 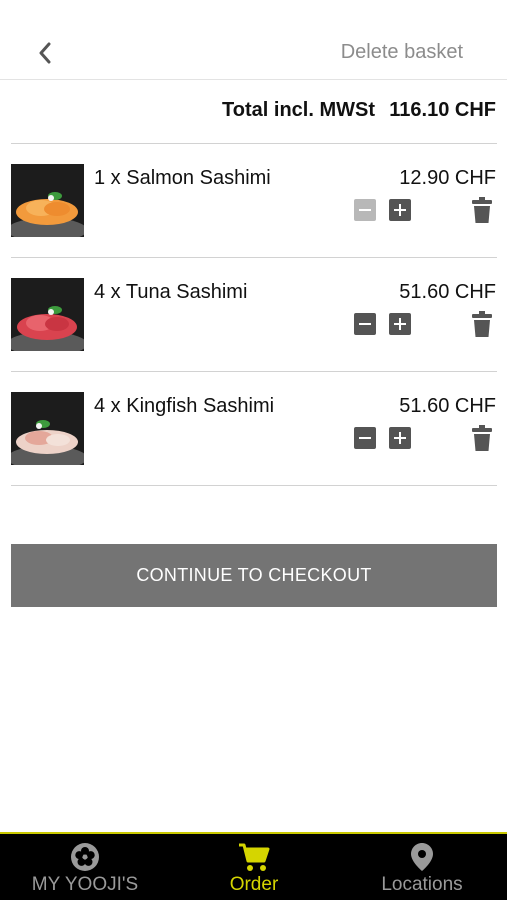 I want to click on bottom-tab-bar: MY YOOJI'S Order Locations, so click(x=253, y=866).